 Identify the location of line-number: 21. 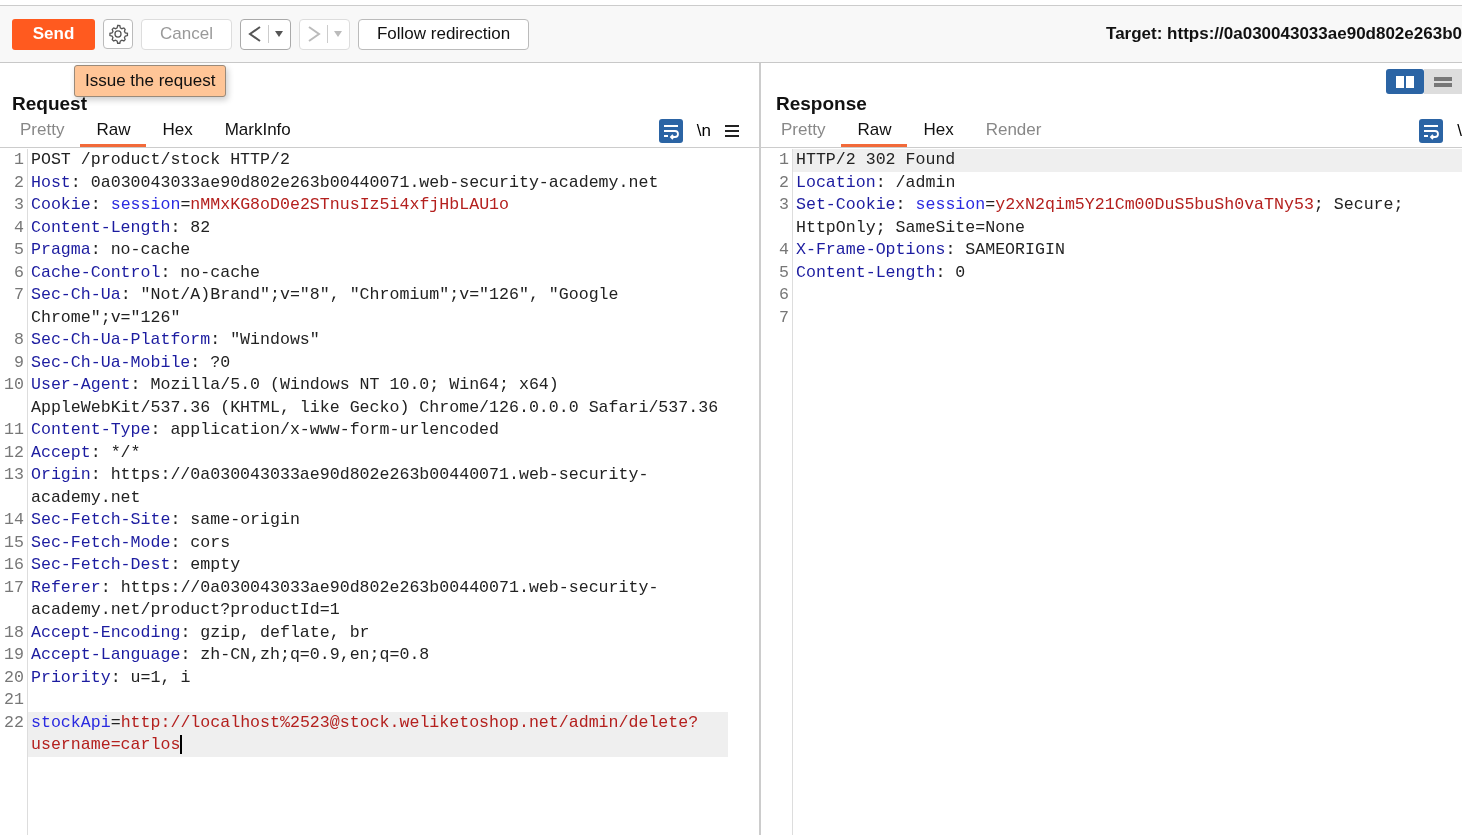
(14, 700).